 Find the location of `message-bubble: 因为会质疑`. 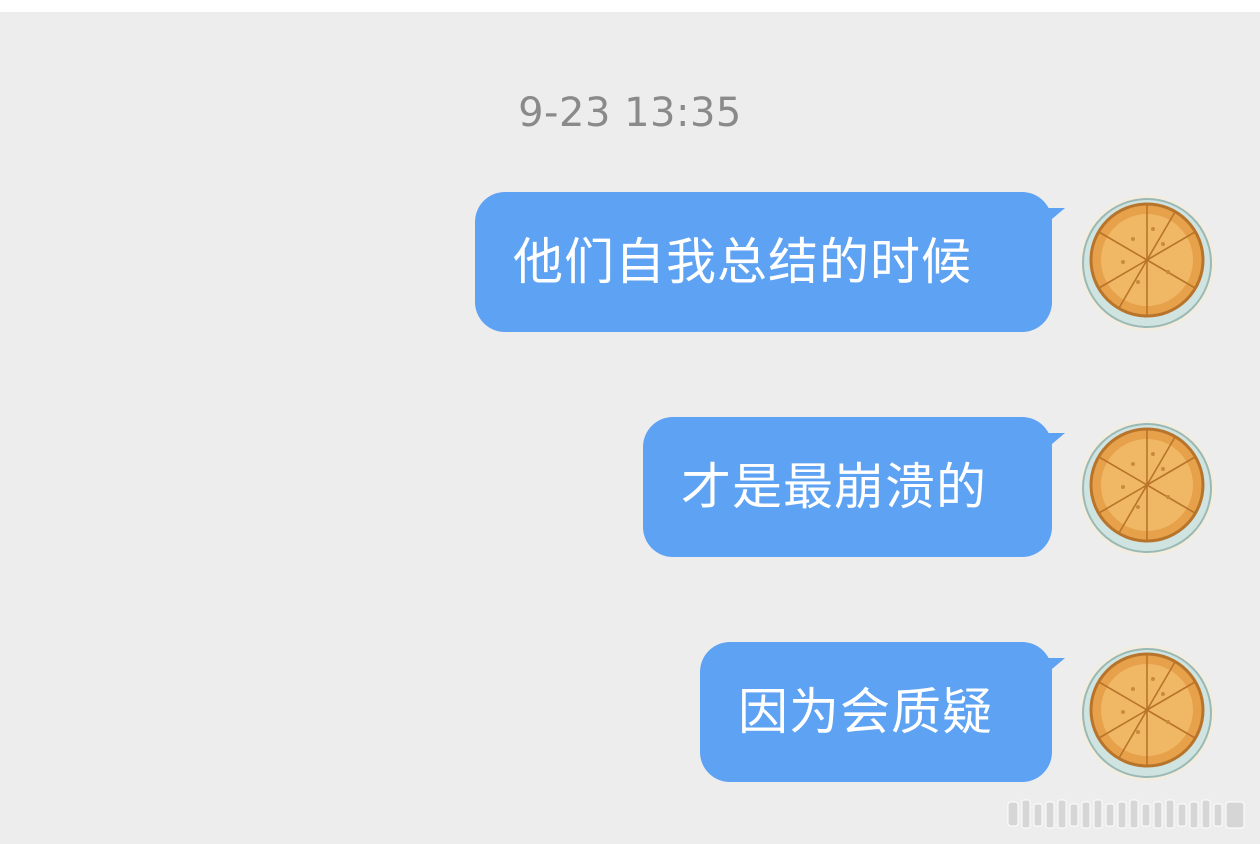

message-bubble: 因为会质疑 is located at coordinates (882, 712).